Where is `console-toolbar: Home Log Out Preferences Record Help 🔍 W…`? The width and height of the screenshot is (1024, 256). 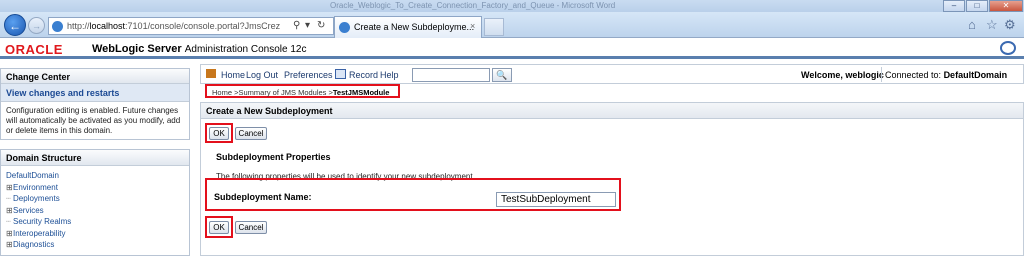 console-toolbar: Home Log Out Preferences Record Help 🔍 W… is located at coordinates (612, 74).